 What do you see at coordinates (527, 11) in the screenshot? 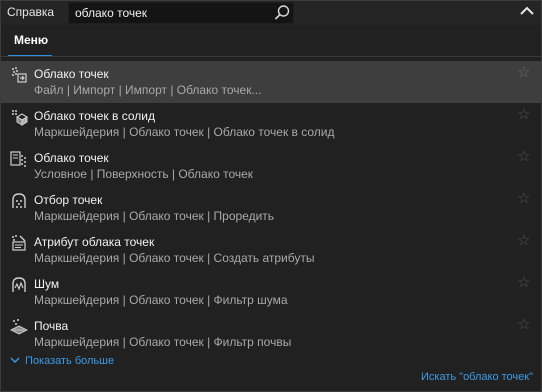
I see `chevron-up-icon` at bounding box center [527, 11].